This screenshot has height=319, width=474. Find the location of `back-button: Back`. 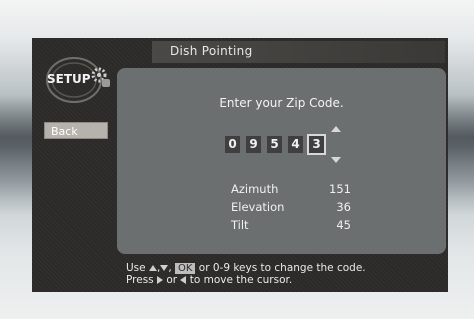

back-button: Back is located at coordinates (76, 130).